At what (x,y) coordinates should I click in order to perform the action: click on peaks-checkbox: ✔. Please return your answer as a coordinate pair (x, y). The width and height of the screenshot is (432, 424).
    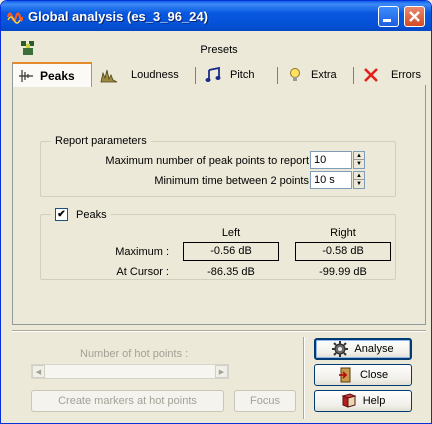
    Looking at the image, I should click on (61, 214).